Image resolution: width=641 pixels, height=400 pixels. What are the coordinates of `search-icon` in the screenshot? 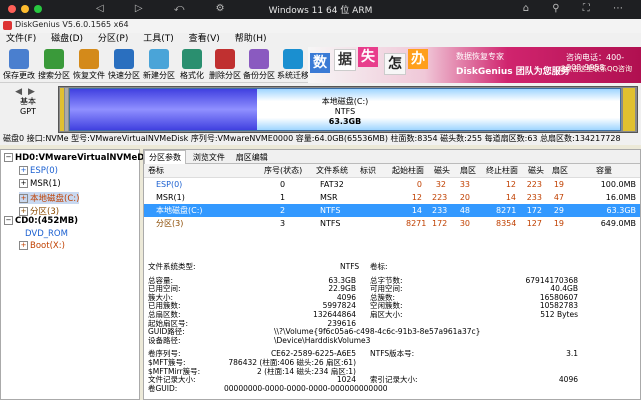 It's located at (54, 59).